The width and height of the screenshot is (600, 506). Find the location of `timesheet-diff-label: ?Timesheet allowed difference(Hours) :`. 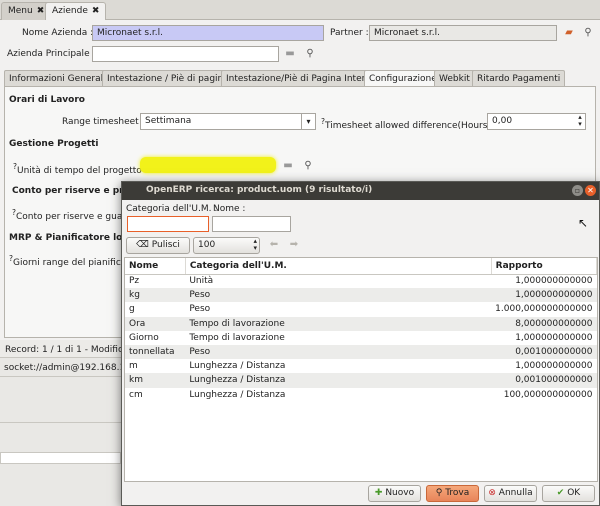

timesheet-diff-label: ?Timesheet allowed difference(Hours) : is located at coordinates (409, 124).